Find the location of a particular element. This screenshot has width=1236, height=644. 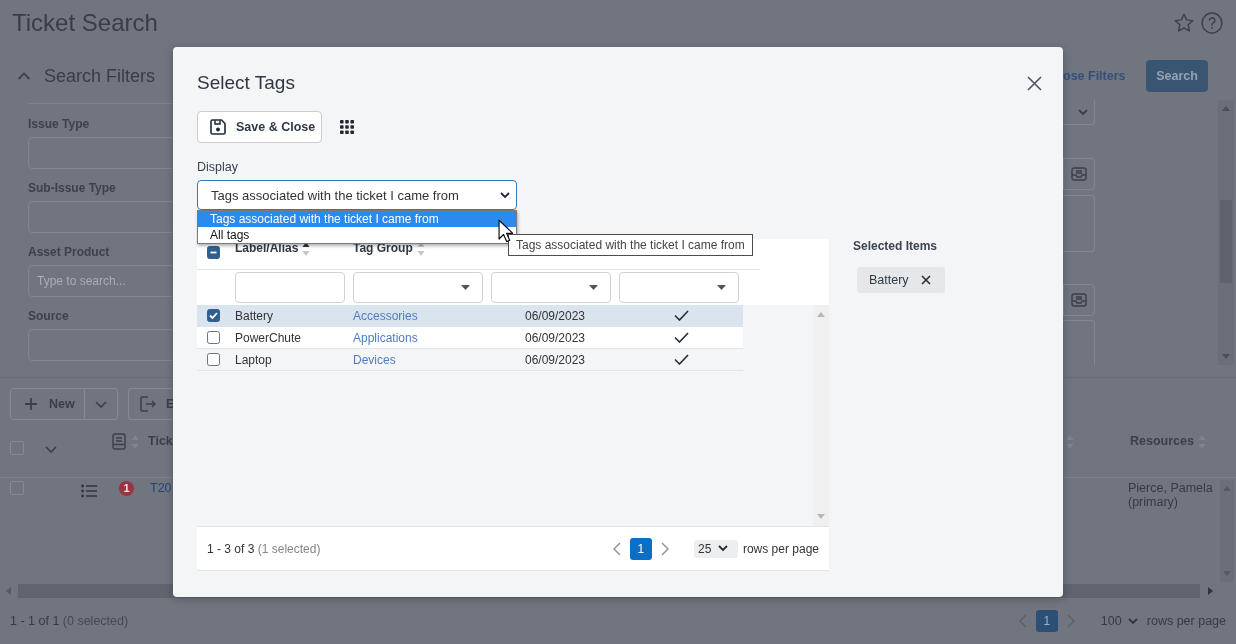

remove-icon is located at coordinates (925, 280).